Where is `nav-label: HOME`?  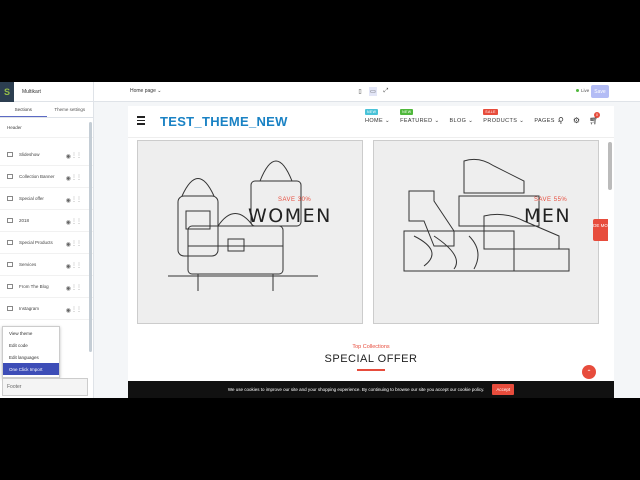
nav-label: HOME is located at coordinates (374, 121).